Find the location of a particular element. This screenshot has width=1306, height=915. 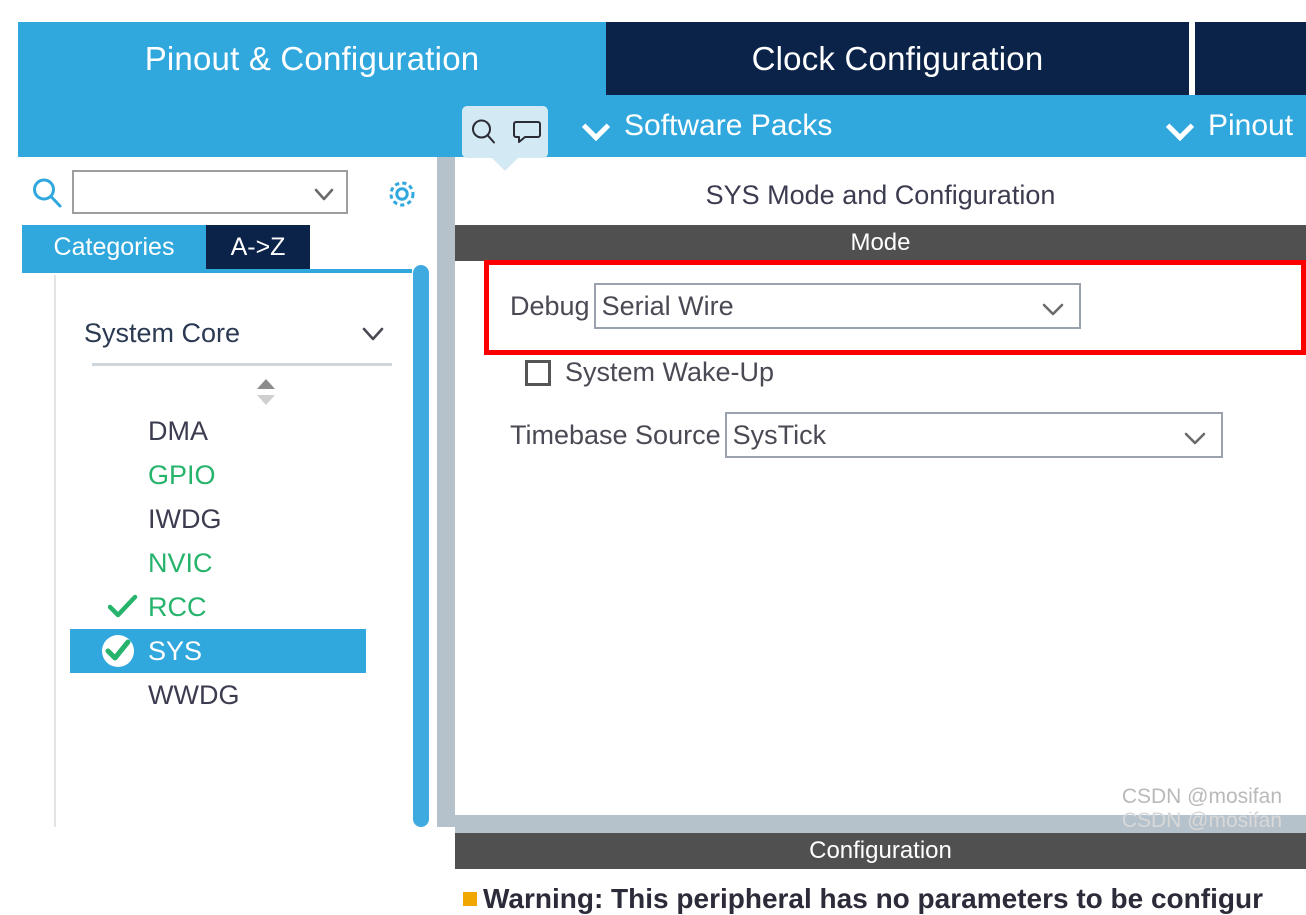

system-wakeup-row: System Wake-Up is located at coordinates (649, 372).